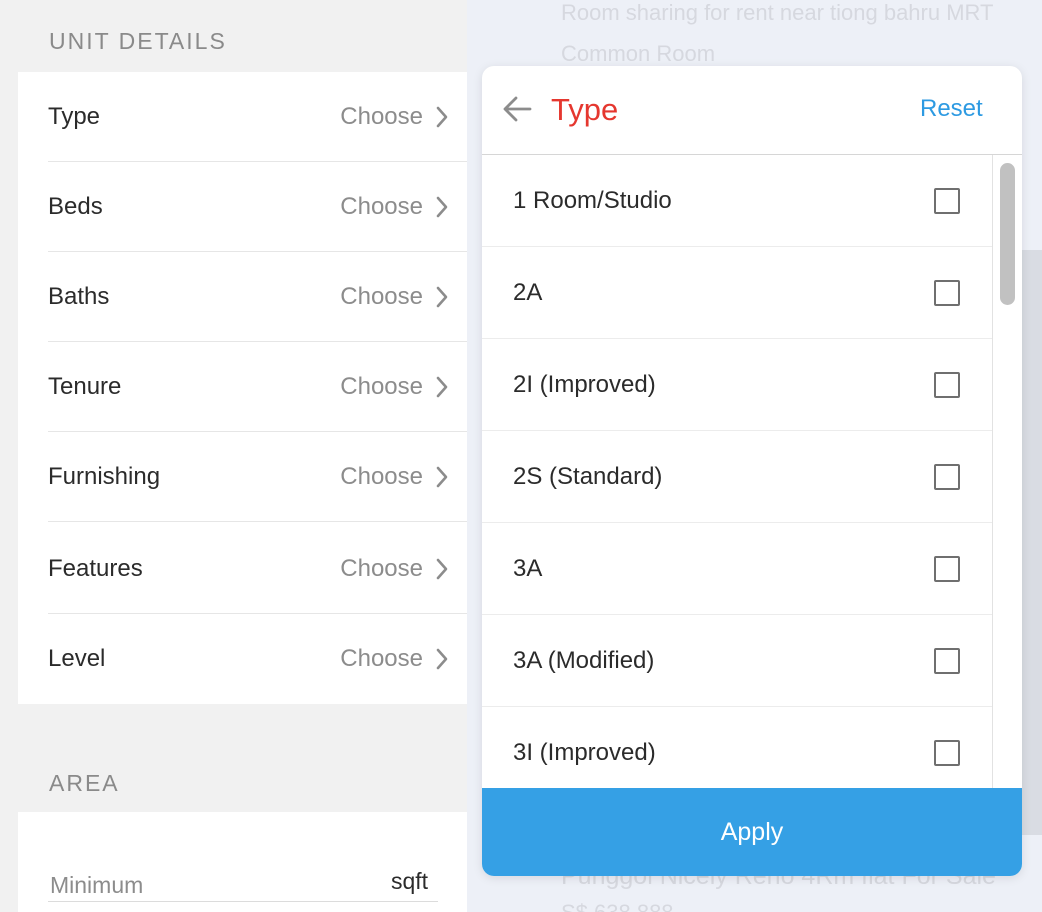  Describe the element at coordinates (737, 201) in the screenshot. I see `type-option: 1 Room/Studio` at that location.